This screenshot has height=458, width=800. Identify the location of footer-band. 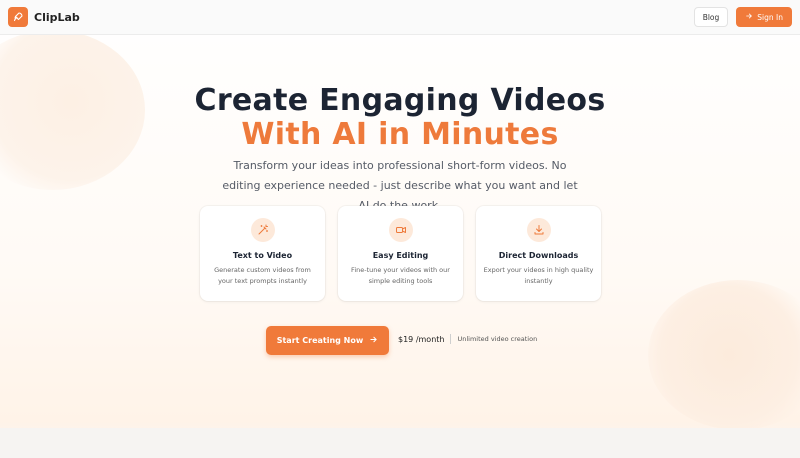
(400, 443).